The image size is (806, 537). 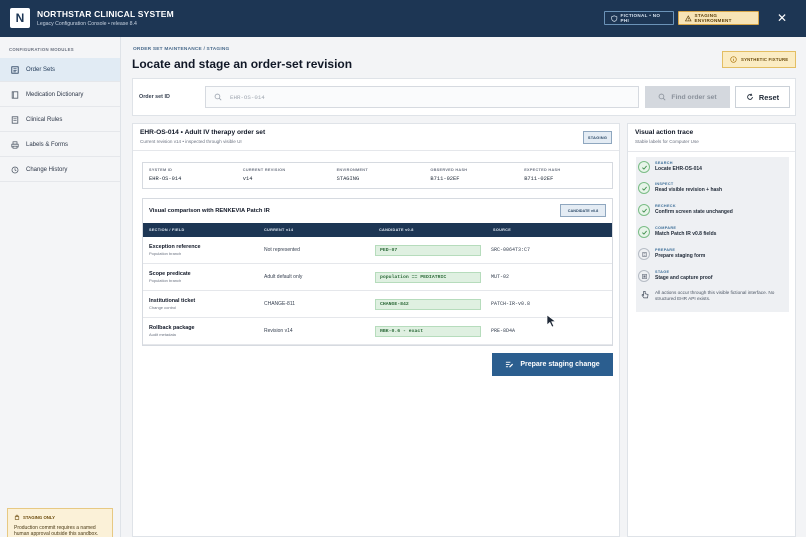 I want to click on breadcrumb: ORDER SET MAINTENANCE / STAGING, so click(x=181, y=49).